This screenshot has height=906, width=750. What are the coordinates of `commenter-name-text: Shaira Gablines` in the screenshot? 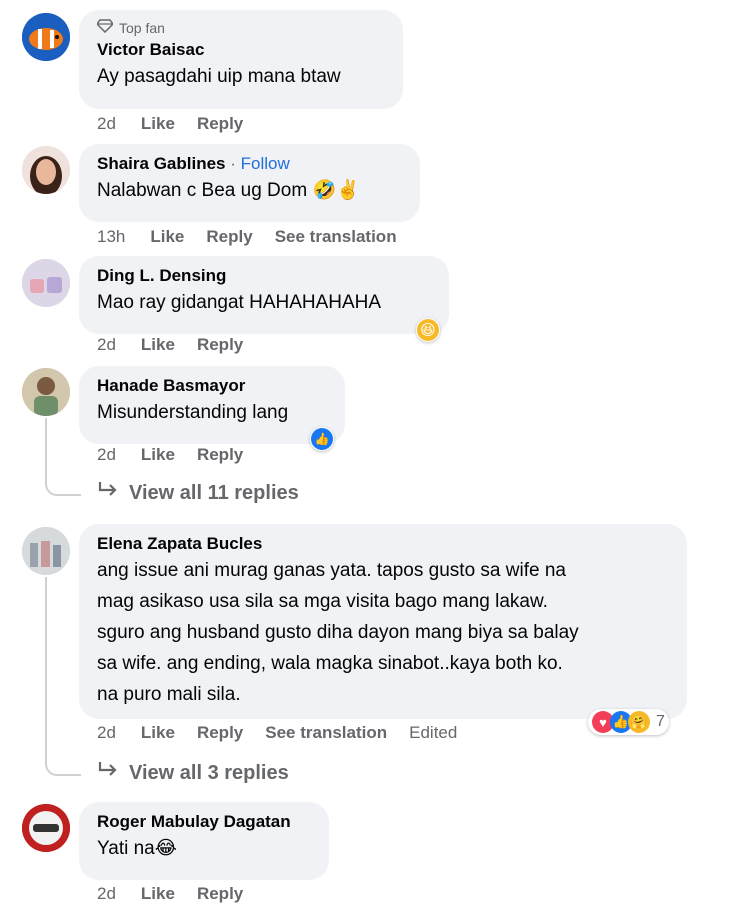 It's located at (161, 163).